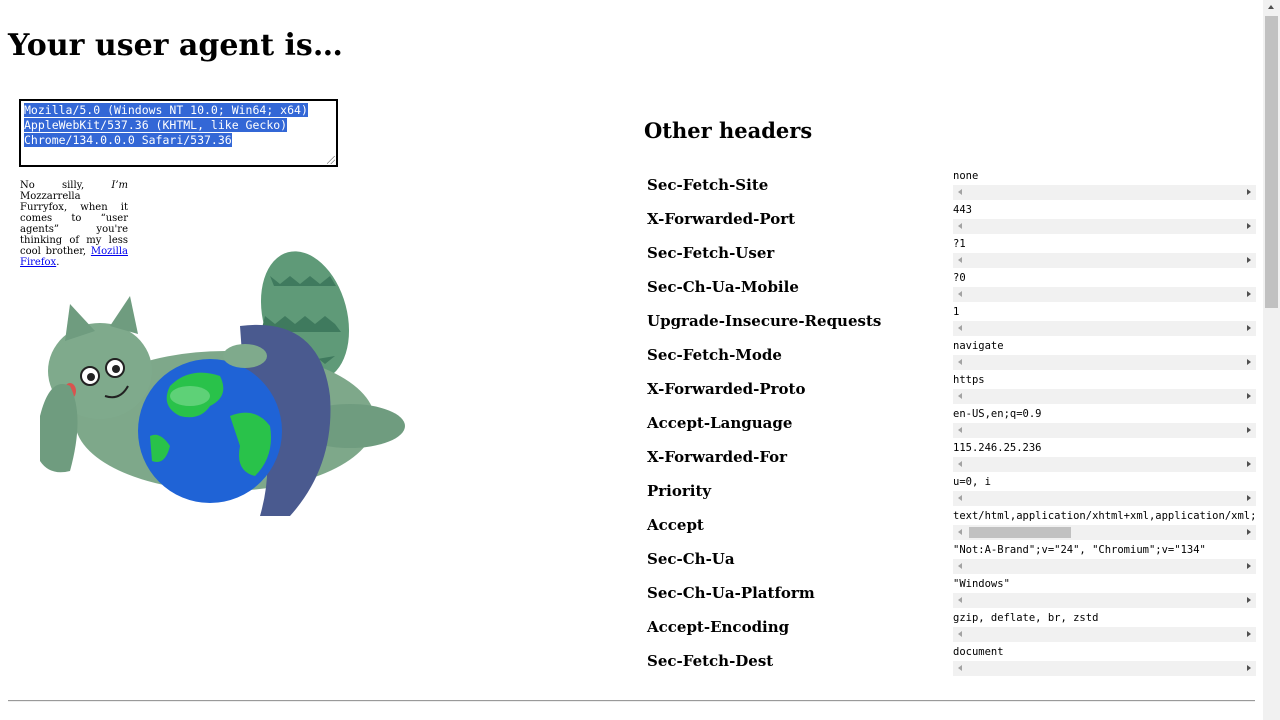  I want to click on header-value: document, so click(978, 652).